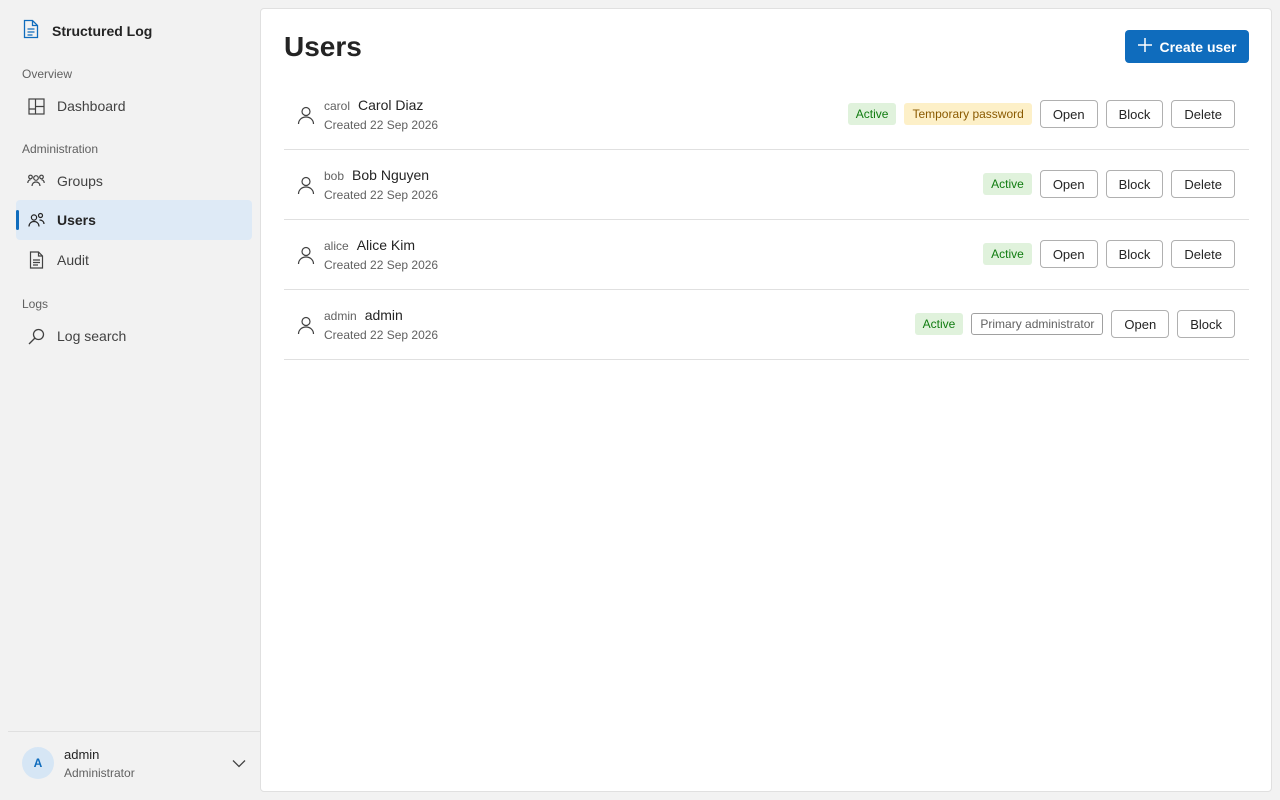  I want to click on username: admin, so click(340, 316).